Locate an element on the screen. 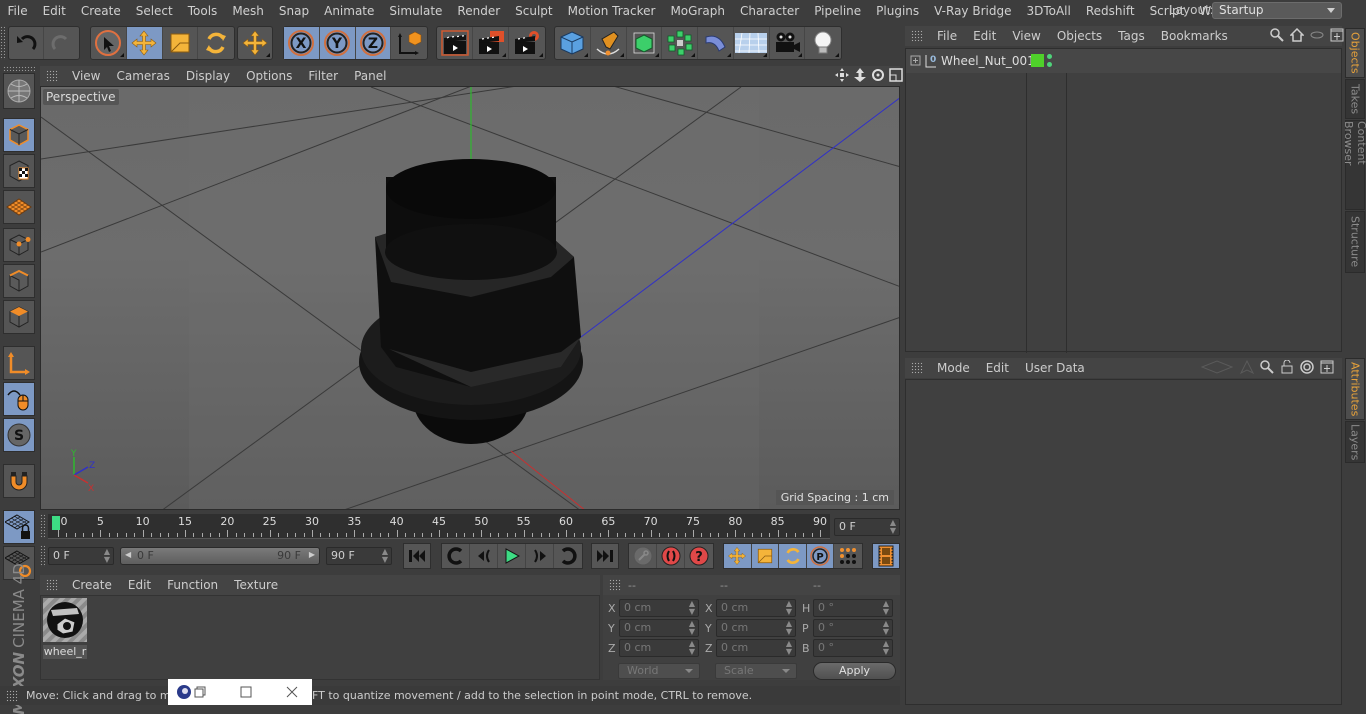  go-to-next-key-button is located at coordinates (568, 556).